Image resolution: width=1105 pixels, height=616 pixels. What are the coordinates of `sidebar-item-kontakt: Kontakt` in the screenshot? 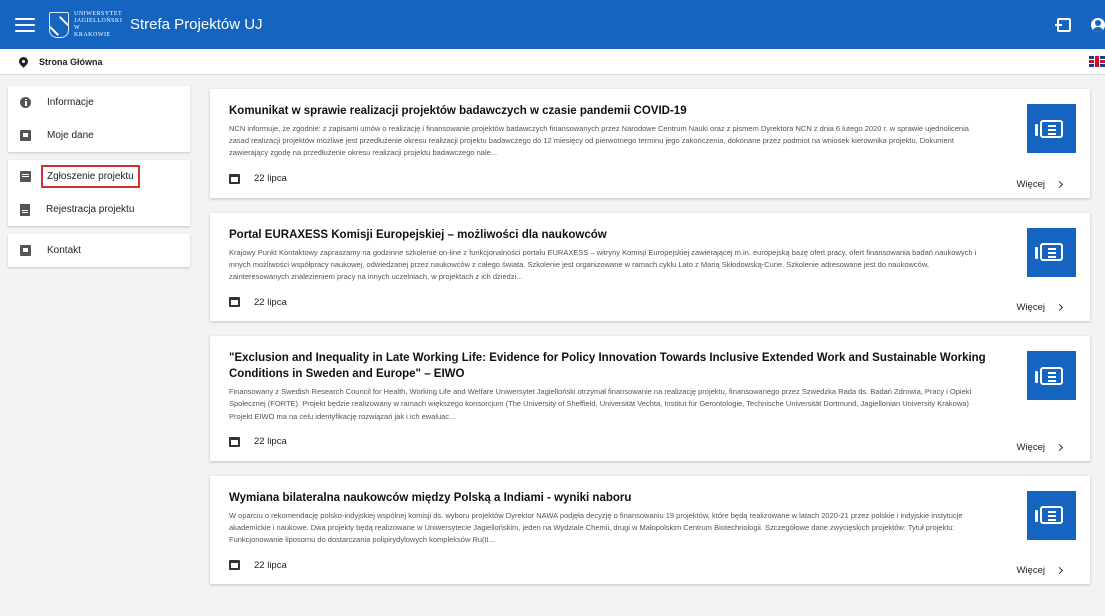 It's located at (99, 250).